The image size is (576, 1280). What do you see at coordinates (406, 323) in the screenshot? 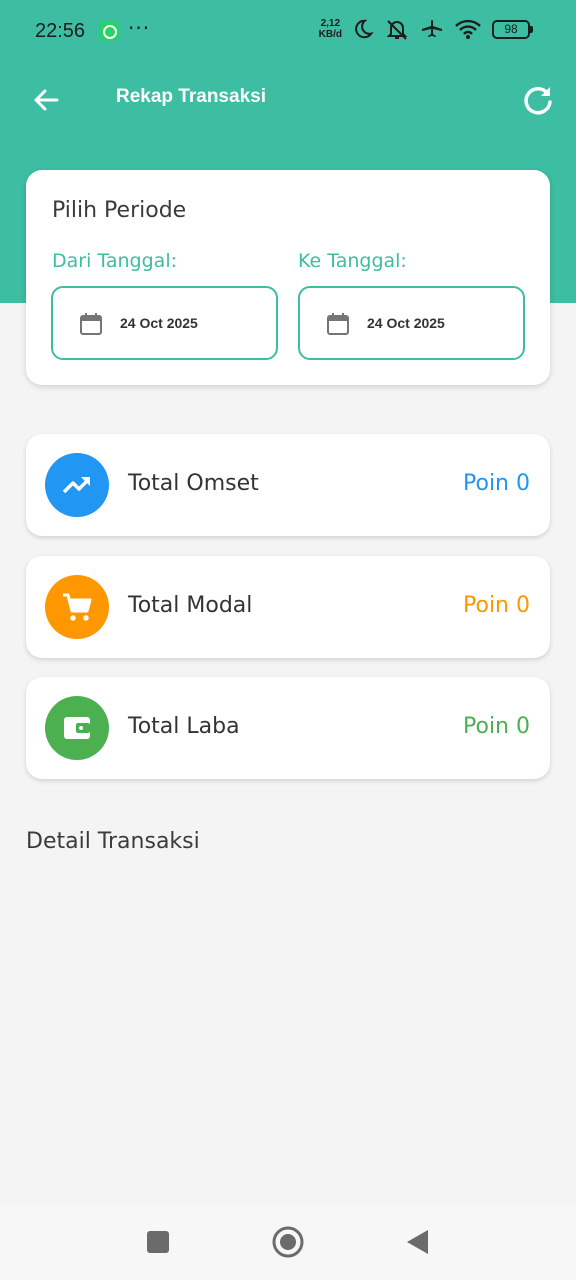
I see `to-date-value: 24 Oct 2025` at bounding box center [406, 323].